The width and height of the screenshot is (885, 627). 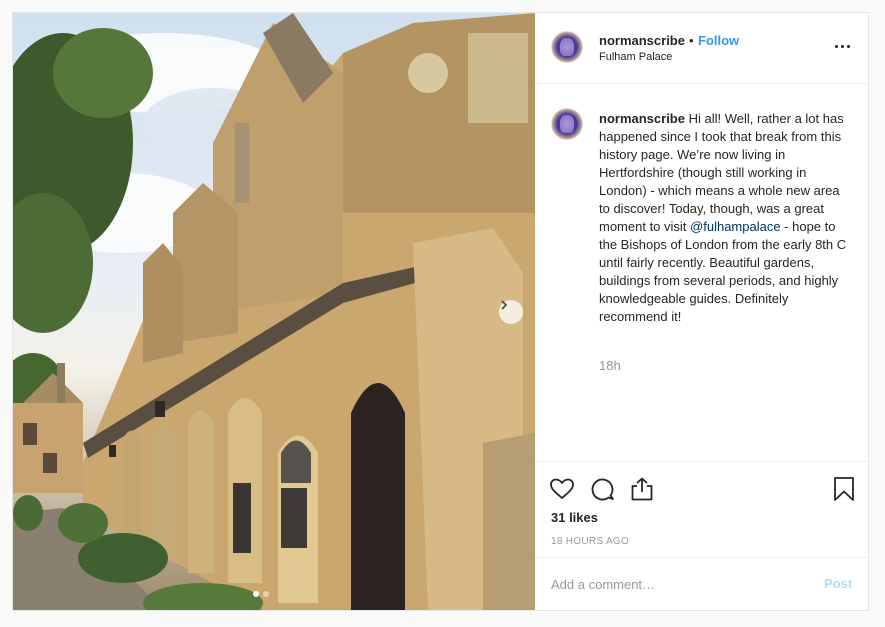 I want to click on carousel-dot-active, so click(x=256, y=594).